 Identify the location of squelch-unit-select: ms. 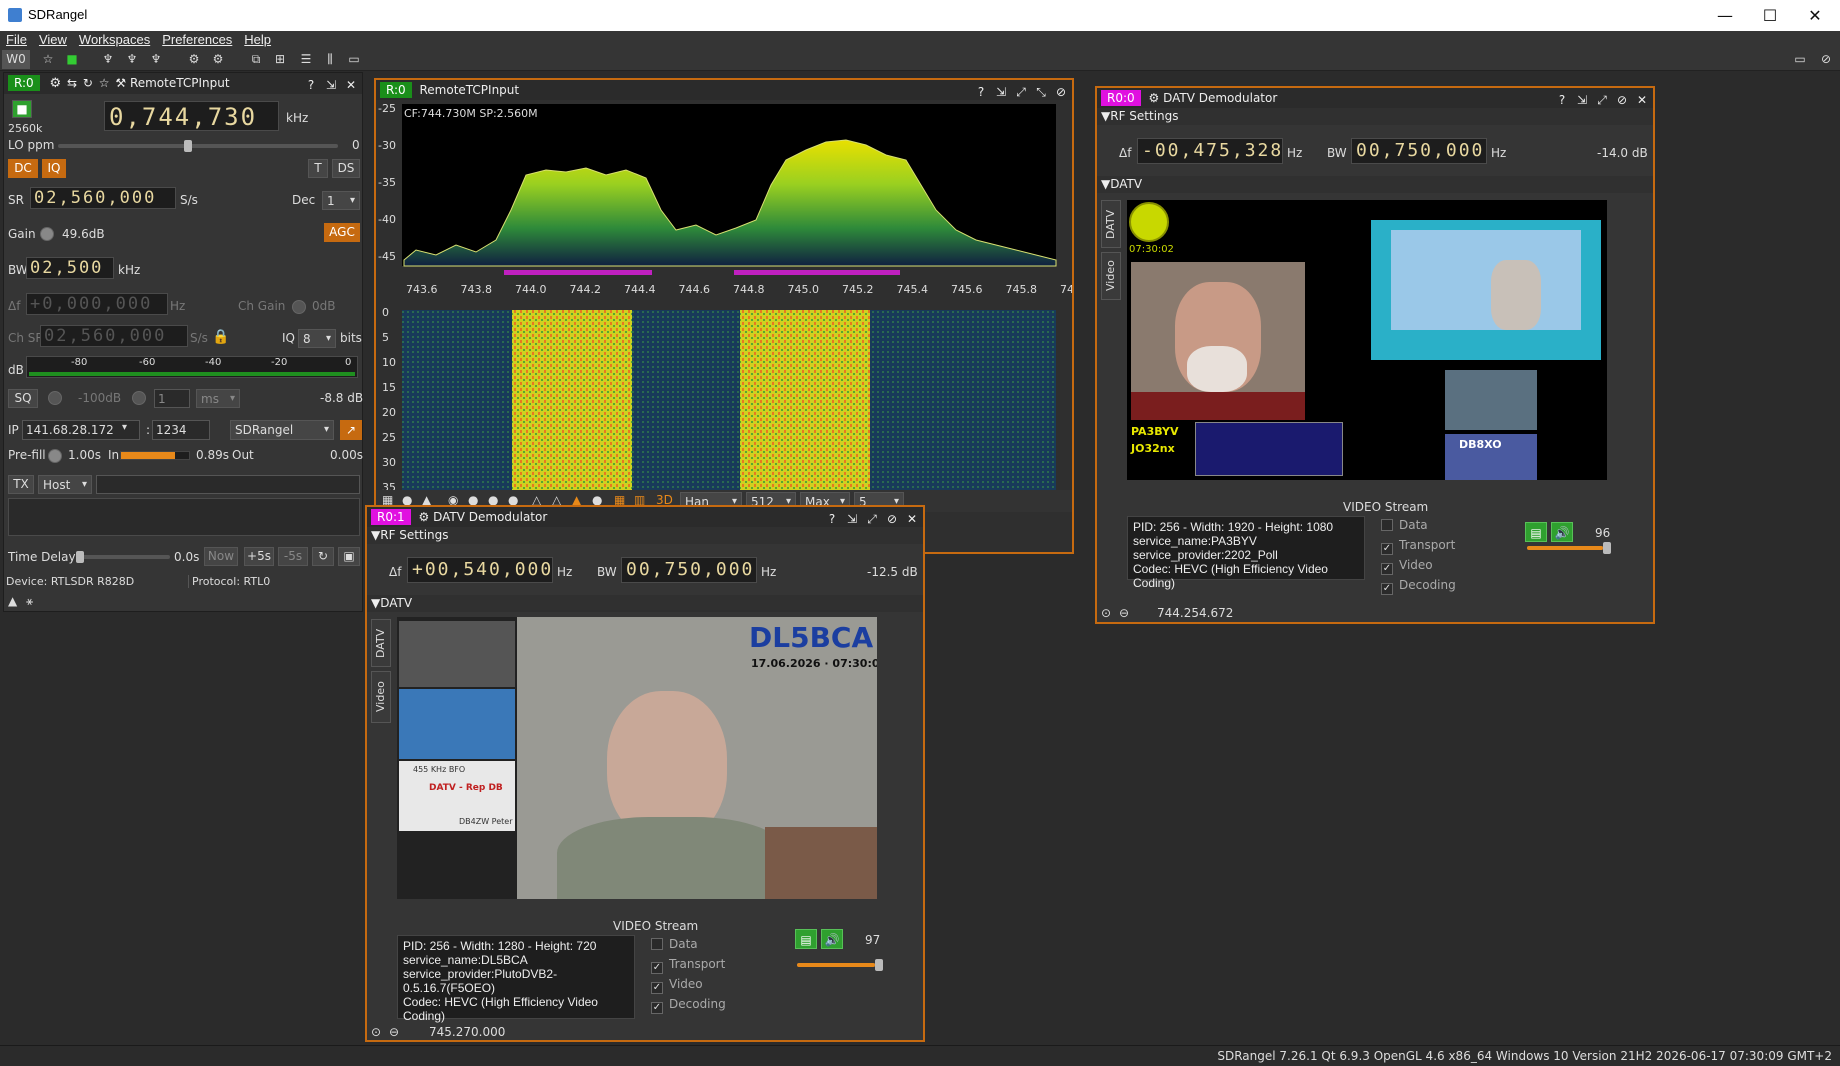
(218, 398).